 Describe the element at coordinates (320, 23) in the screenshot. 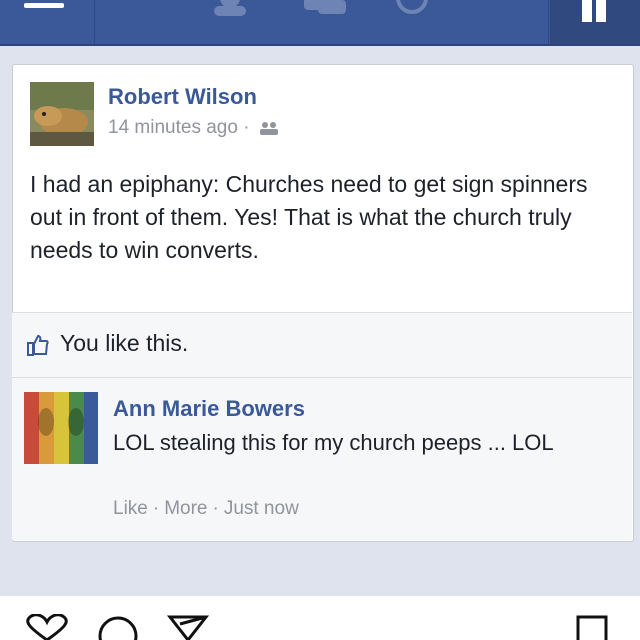

I see `top-nav-bar` at that location.